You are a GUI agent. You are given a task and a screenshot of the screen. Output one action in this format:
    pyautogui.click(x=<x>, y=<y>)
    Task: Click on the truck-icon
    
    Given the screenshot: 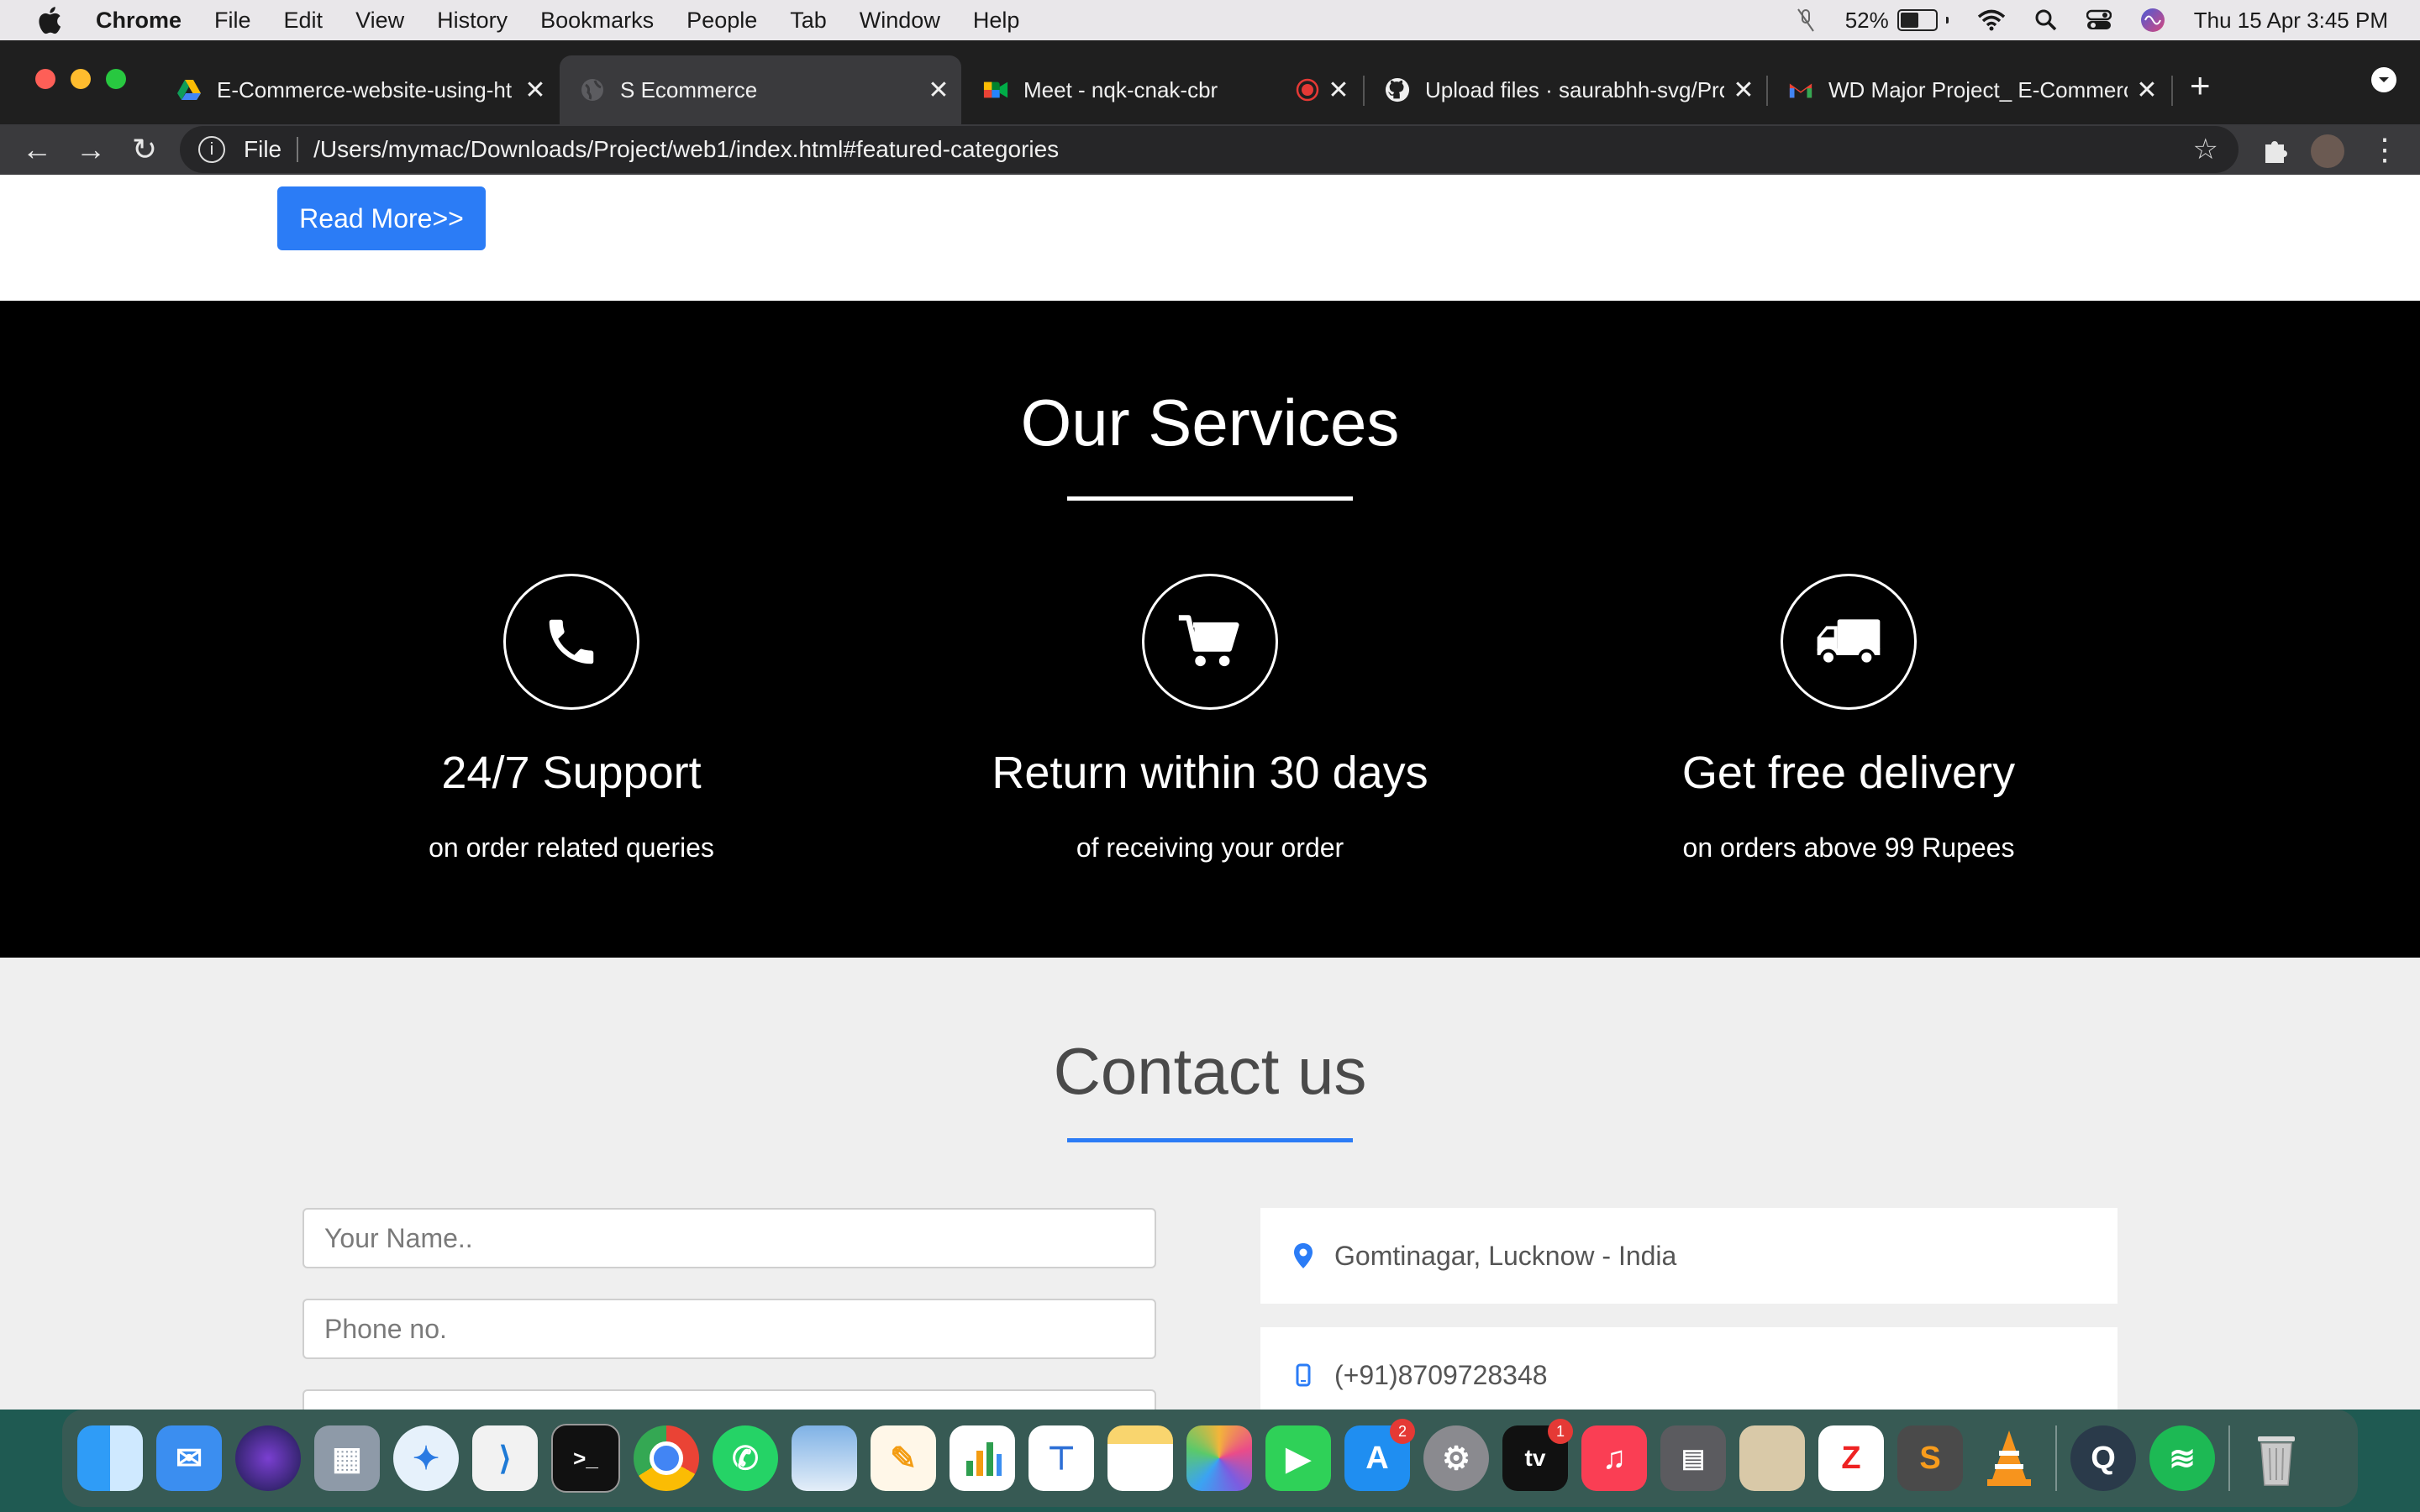 What is the action you would take?
    pyautogui.click(x=1849, y=642)
    